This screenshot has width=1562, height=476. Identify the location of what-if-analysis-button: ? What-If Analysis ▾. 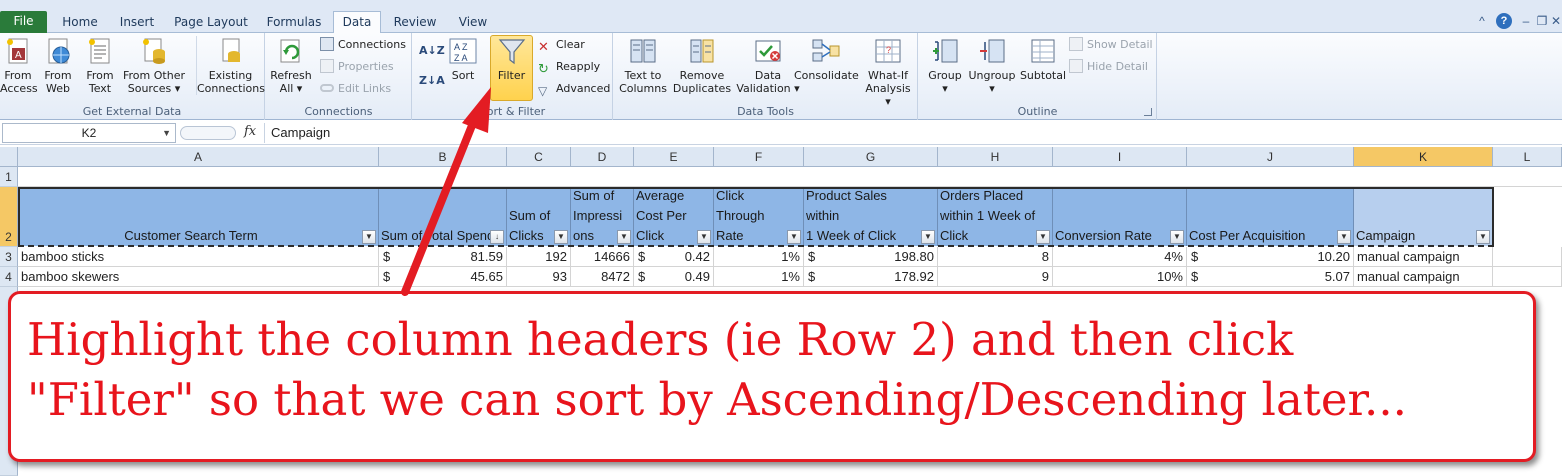
(888, 72).